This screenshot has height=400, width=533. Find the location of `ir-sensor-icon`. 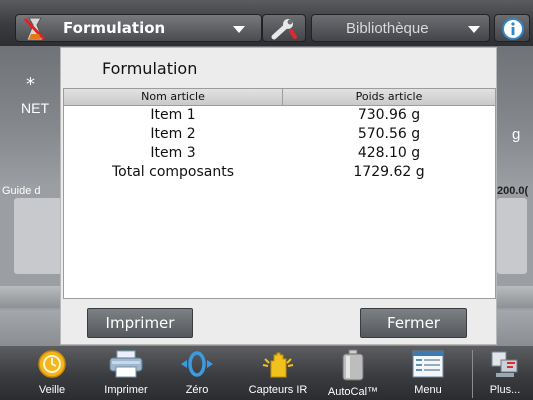

ir-sensor-icon is located at coordinates (278, 365).